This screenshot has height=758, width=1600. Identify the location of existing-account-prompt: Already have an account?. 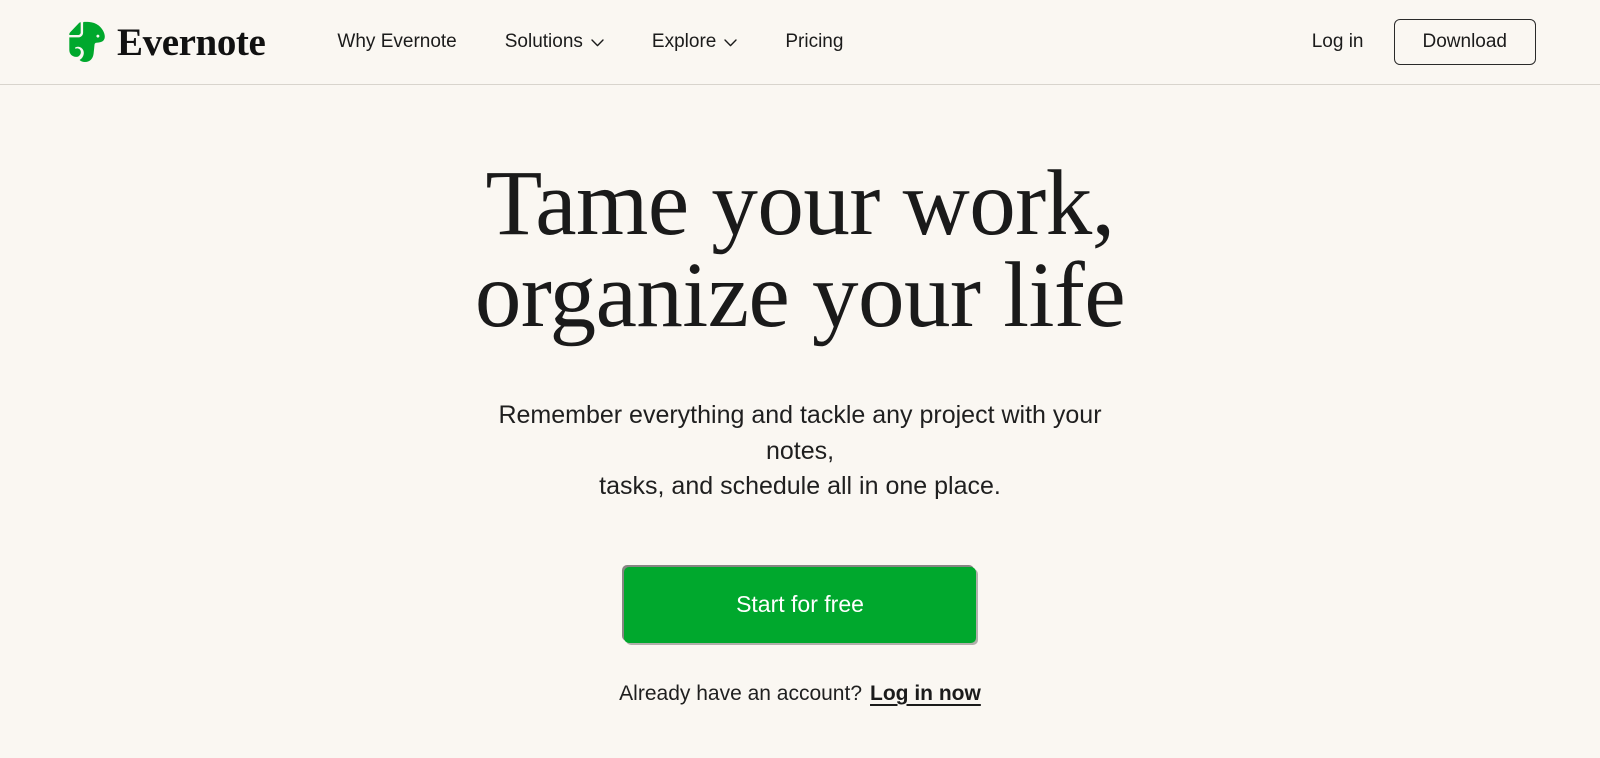
(741, 693).